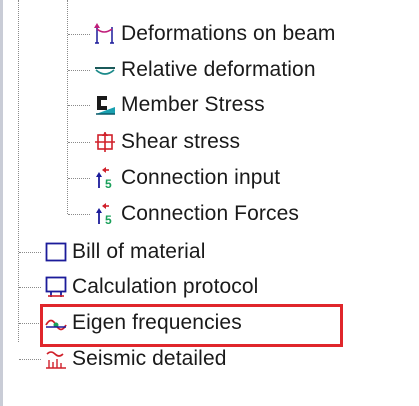  What do you see at coordinates (201, 177) in the screenshot?
I see `tree-item-label: Connection input` at bounding box center [201, 177].